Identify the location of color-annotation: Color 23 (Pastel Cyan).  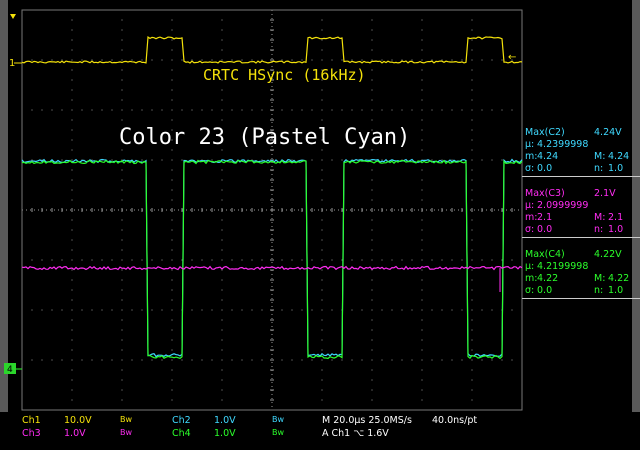
(265, 137).